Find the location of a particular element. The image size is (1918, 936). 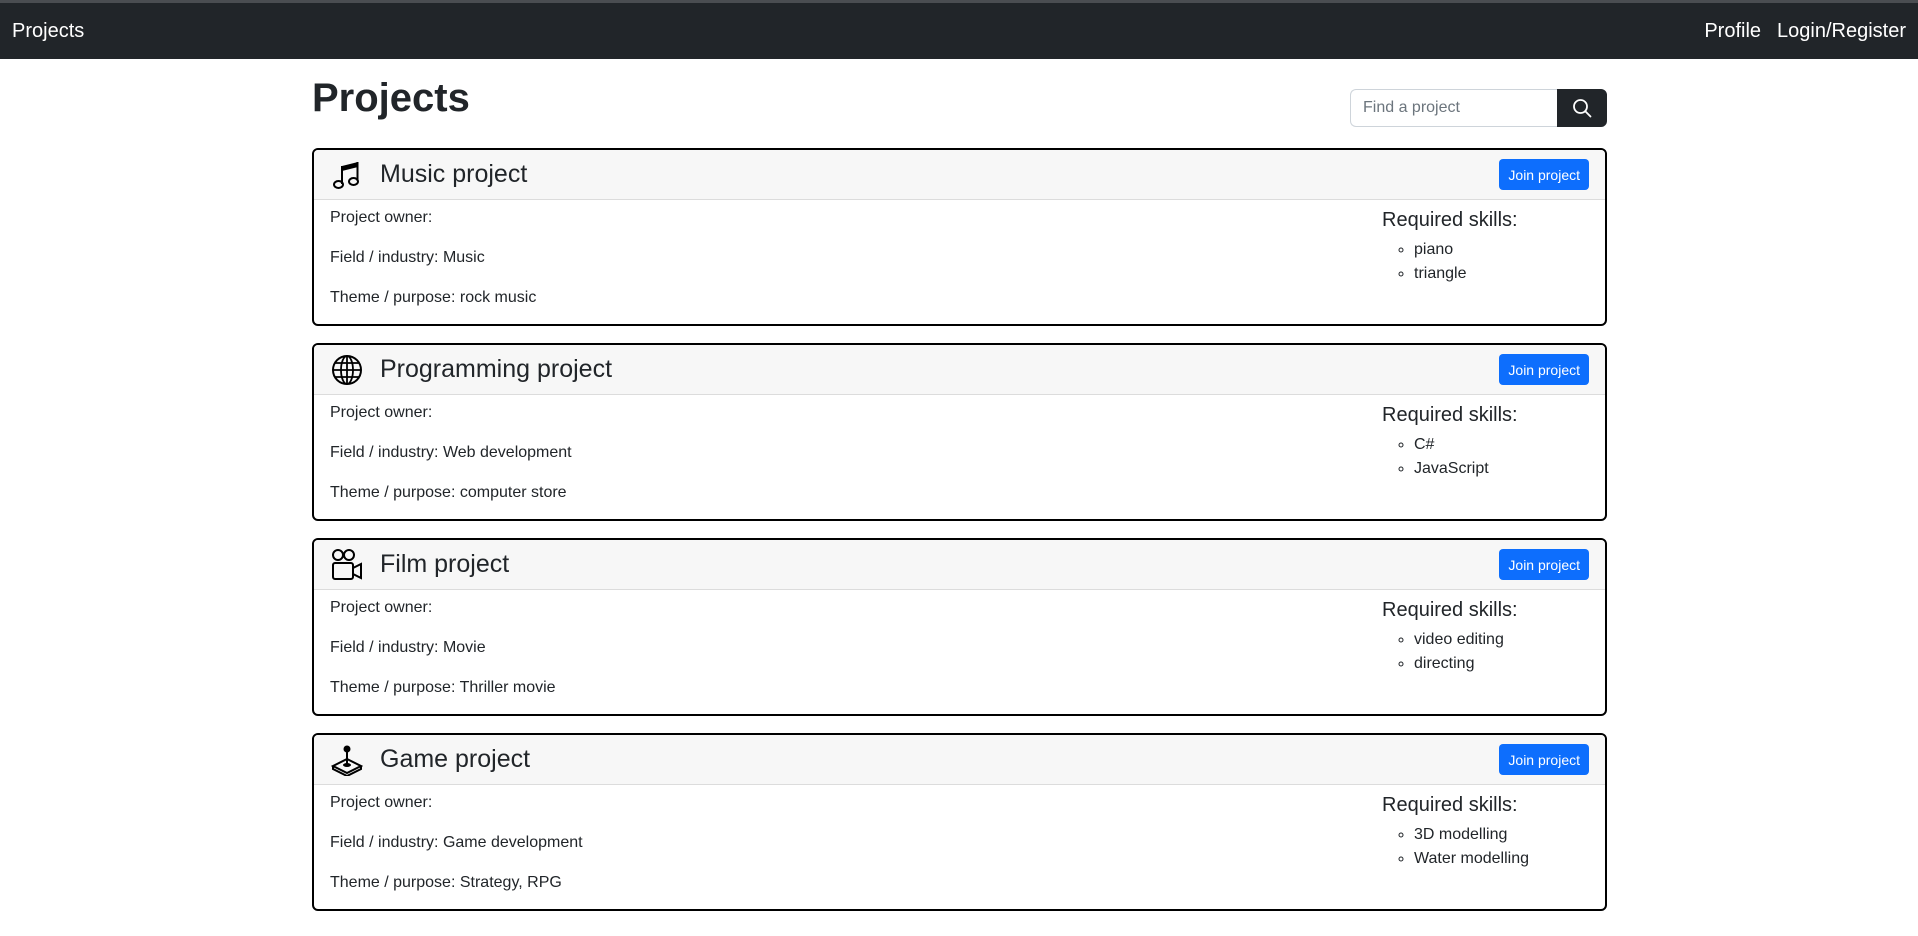

skills-list: video editing directing is located at coordinates (1485, 652).